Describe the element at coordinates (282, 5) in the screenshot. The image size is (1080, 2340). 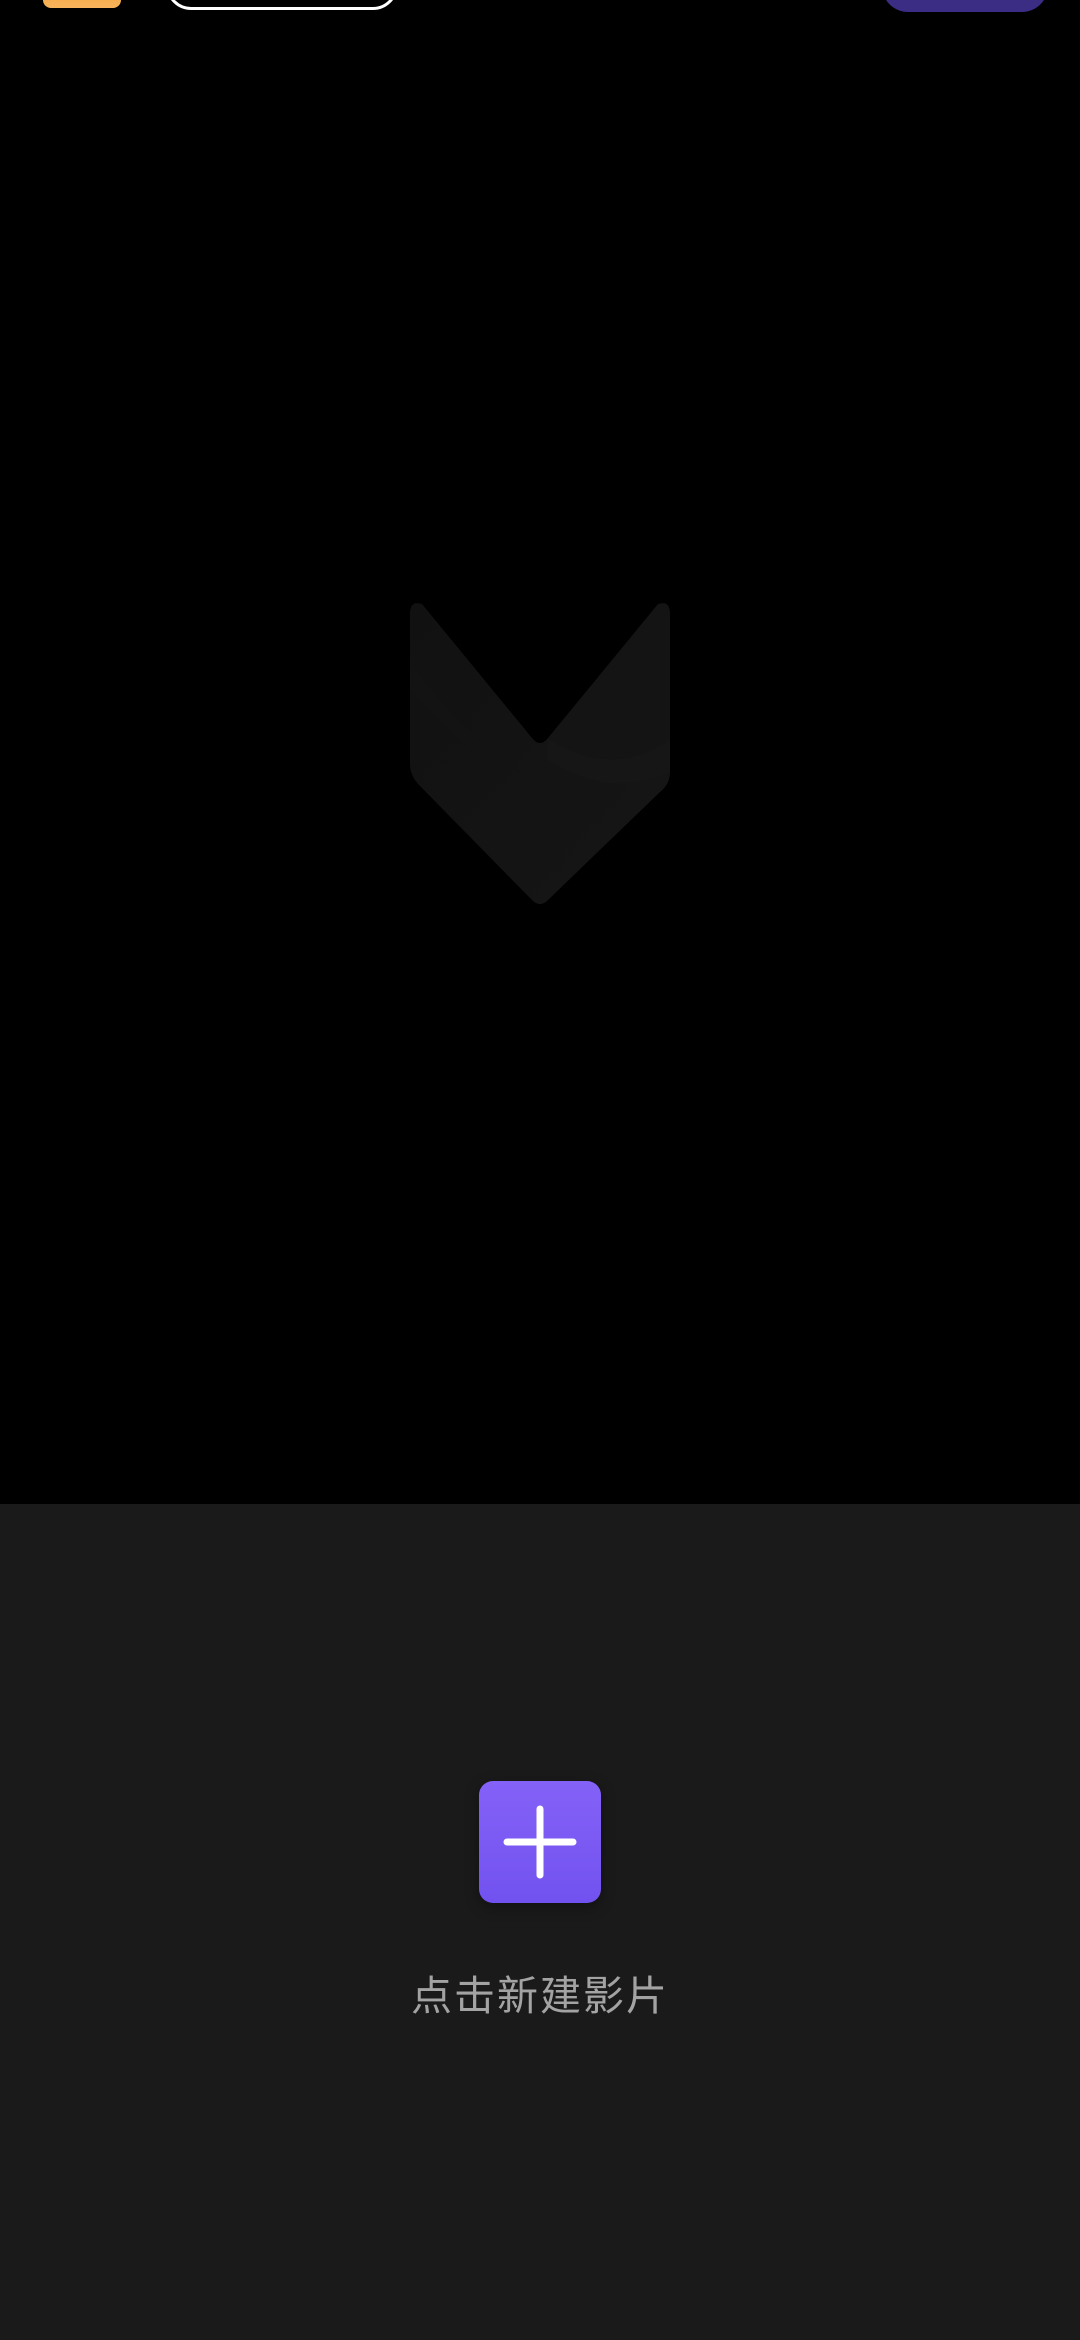
I see `top-outline-button` at that location.